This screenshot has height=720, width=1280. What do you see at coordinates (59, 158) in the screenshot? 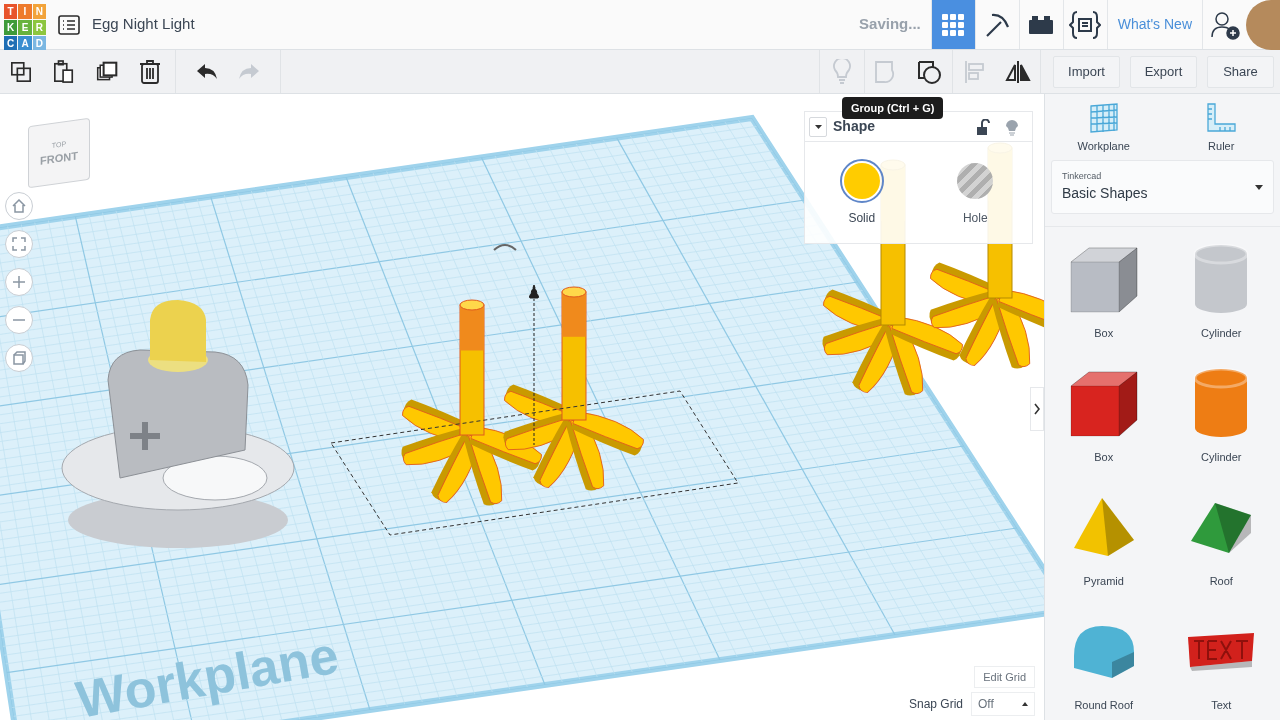
I see `view-cube-front-label: FRONT` at bounding box center [59, 158].